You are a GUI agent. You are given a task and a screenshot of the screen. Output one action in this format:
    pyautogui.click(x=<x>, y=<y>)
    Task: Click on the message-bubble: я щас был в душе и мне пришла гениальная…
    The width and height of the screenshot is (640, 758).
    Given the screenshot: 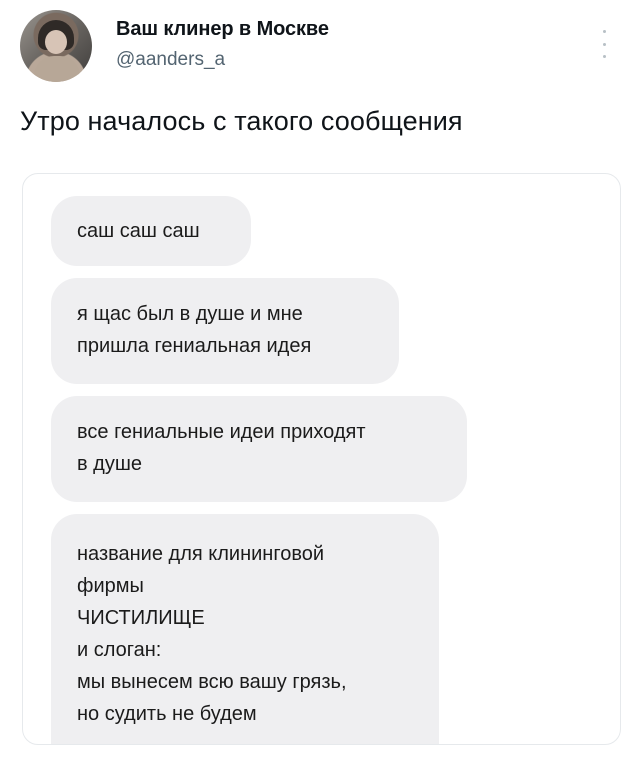 What is the action you would take?
    pyautogui.click(x=225, y=331)
    